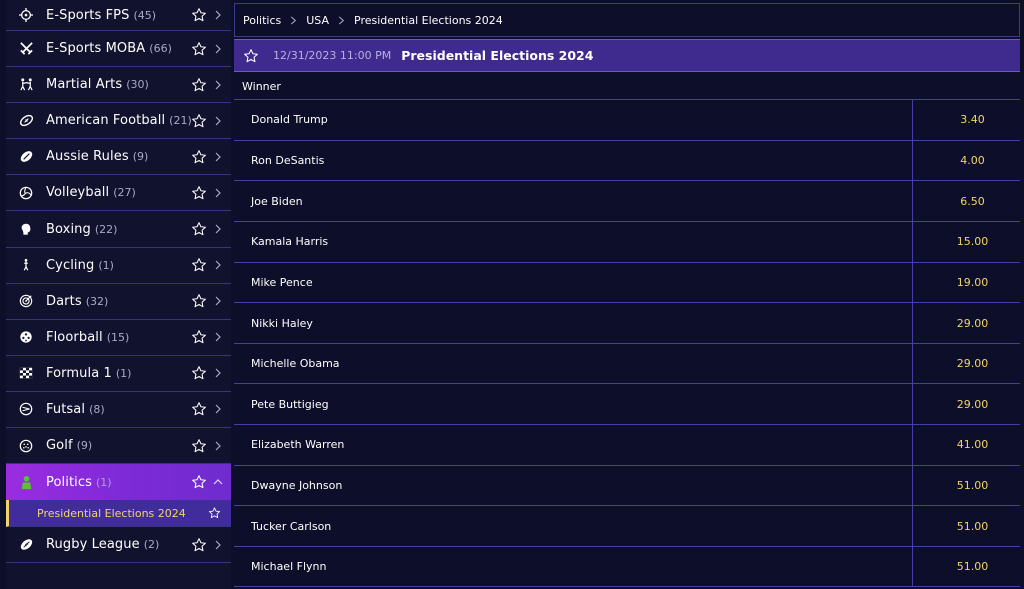 Image resolution: width=1024 pixels, height=589 pixels. What do you see at coordinates (118, 266) in the screenshot?
I see `sidebar-item-cycling: Cycling (1)` at bounding box center [118, 266].